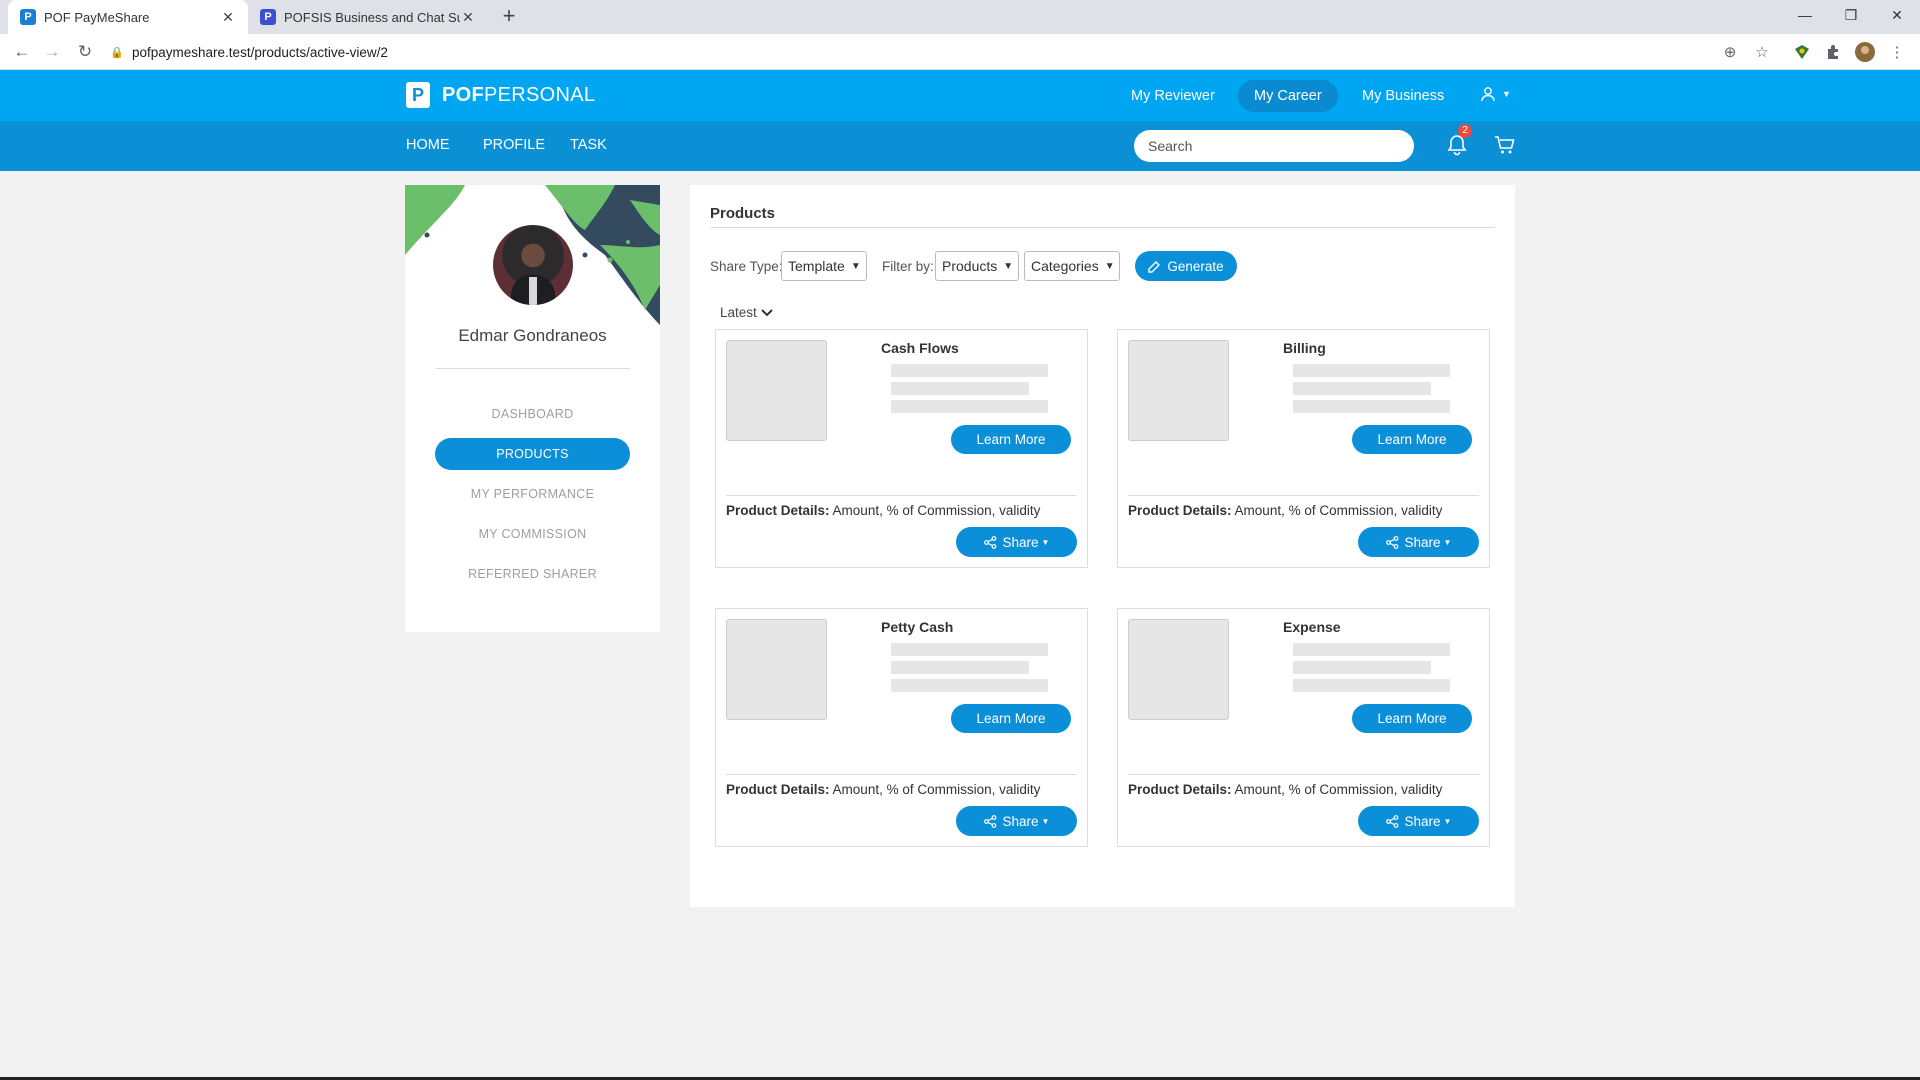 The height and width of the screenshot is (1080, 1920). What do you see at coordinates (1288, 96) in the screenshot?
I see `nav-my-career: My Career` at bounding box center [1288, 96].